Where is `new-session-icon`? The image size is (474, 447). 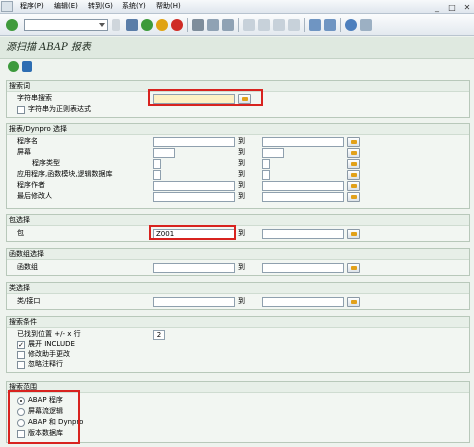
new-session-icon is located at coordinates (315, 25).